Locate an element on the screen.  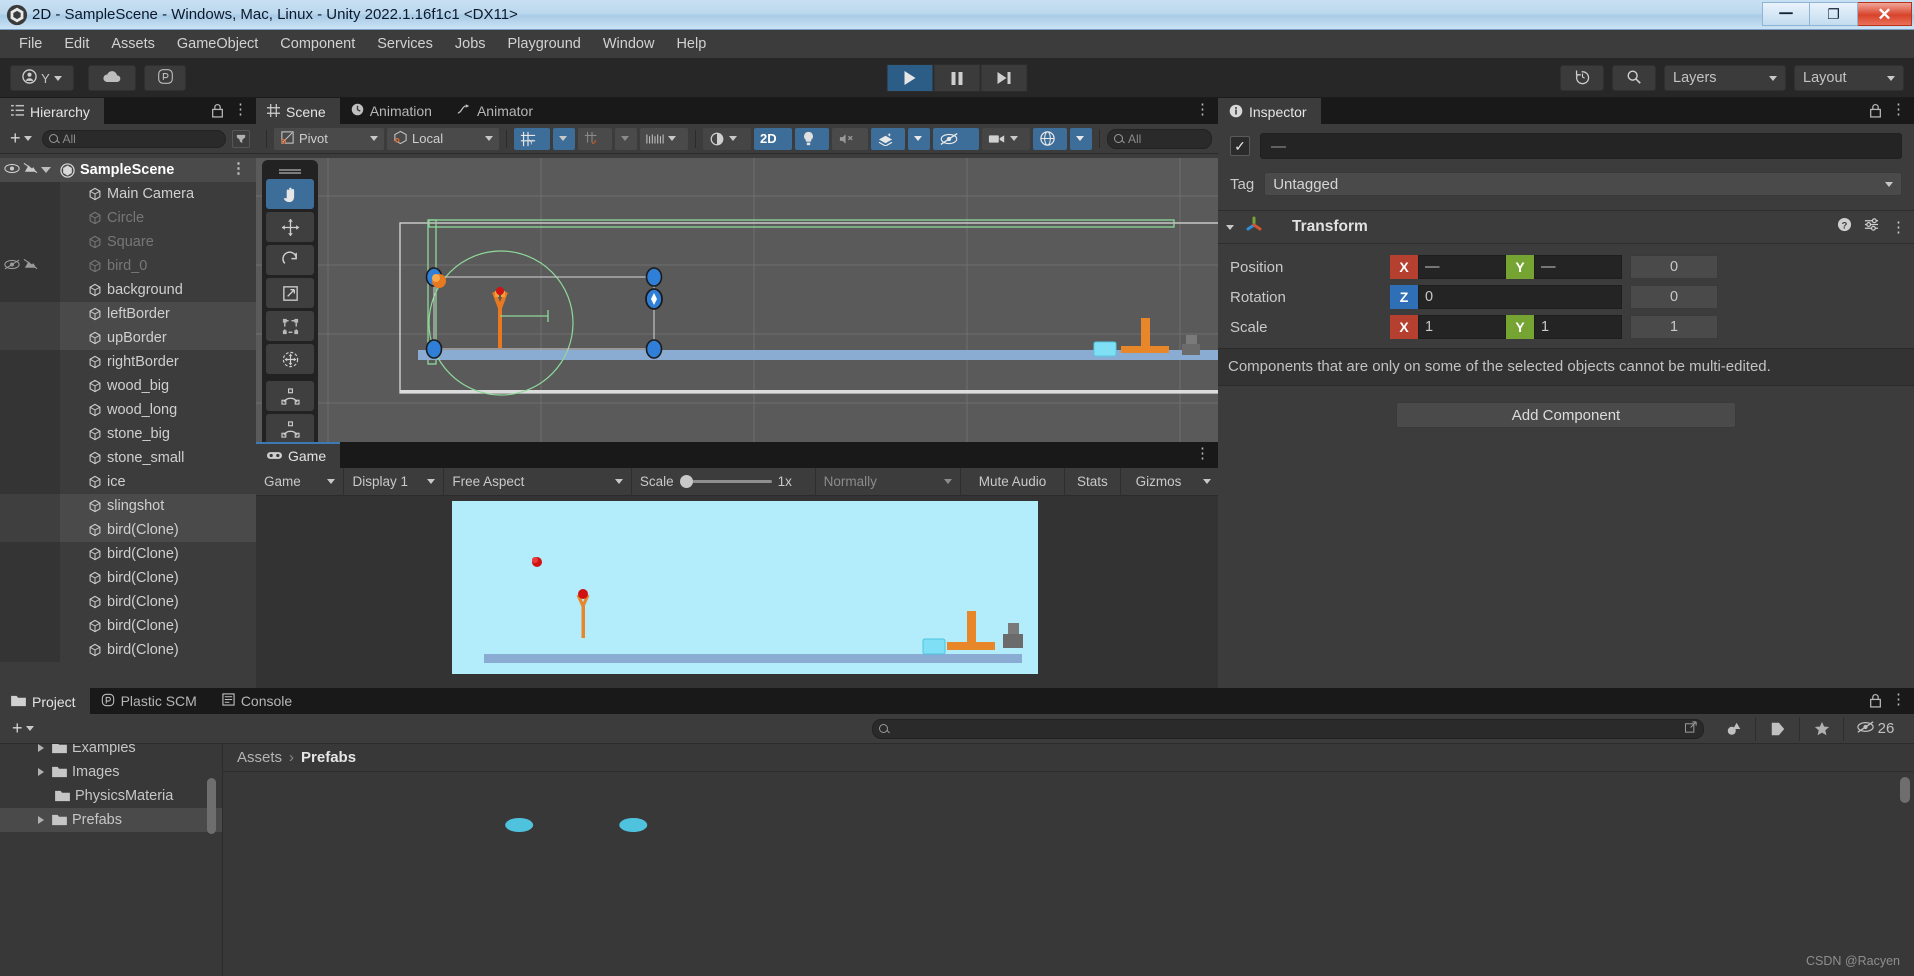
transform-component-header: Transform ? ⋮ is located at coordinates (1566, 227).